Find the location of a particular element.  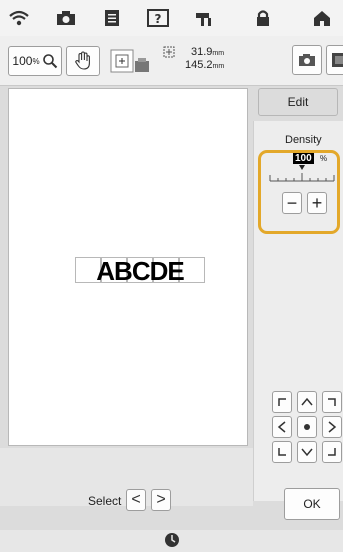

size-width: 31.9 is located at coordinates (202, 52).